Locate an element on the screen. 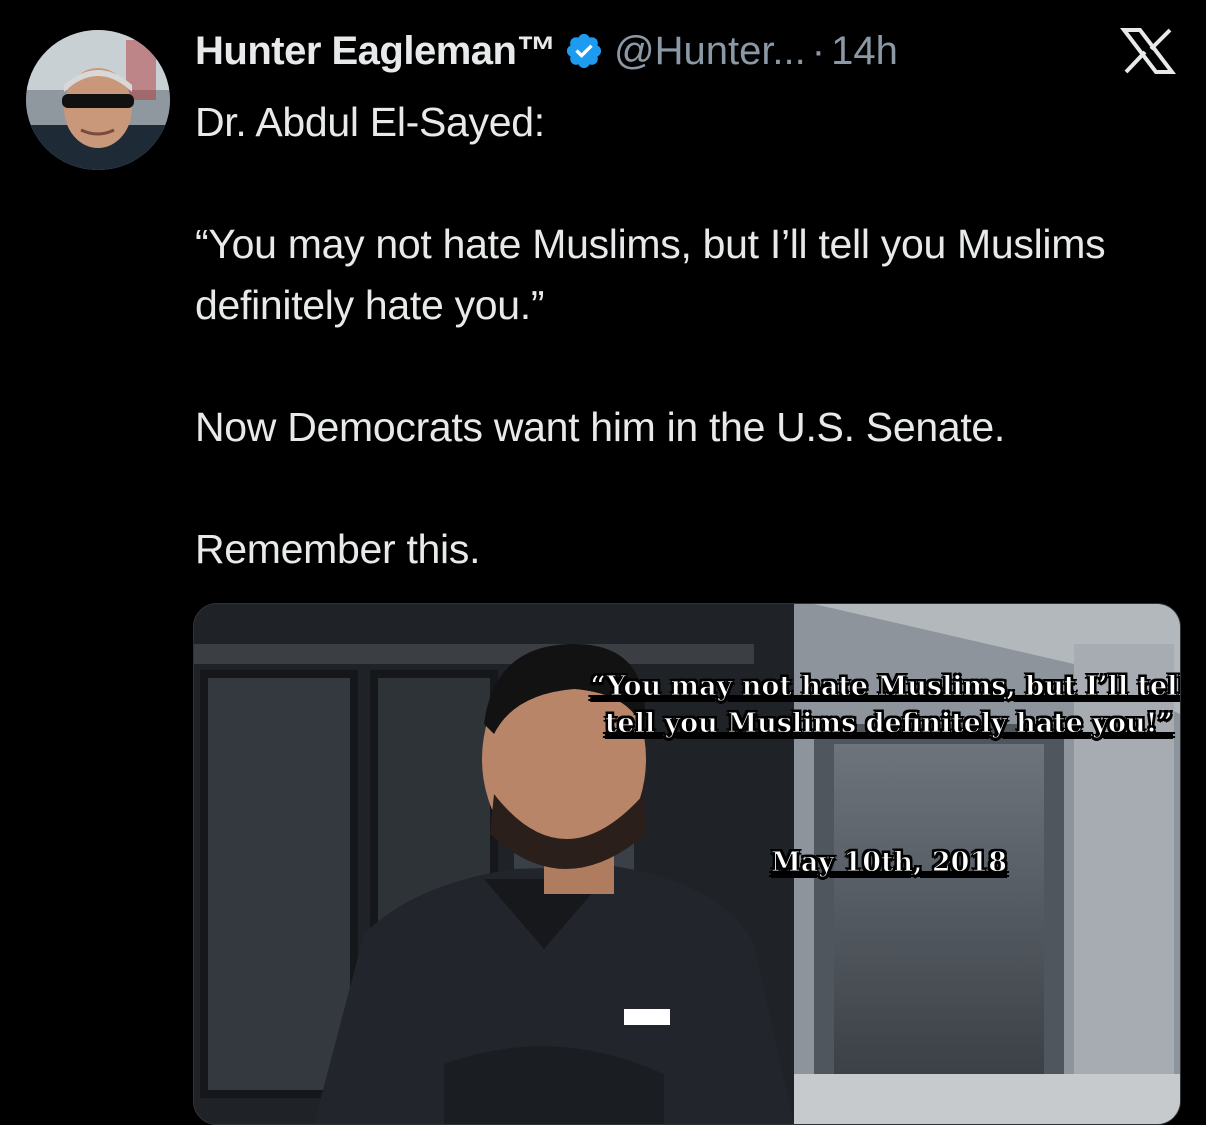 This screenshot has height=1125, width=1206. avatar is located at coordinates (98, 100).